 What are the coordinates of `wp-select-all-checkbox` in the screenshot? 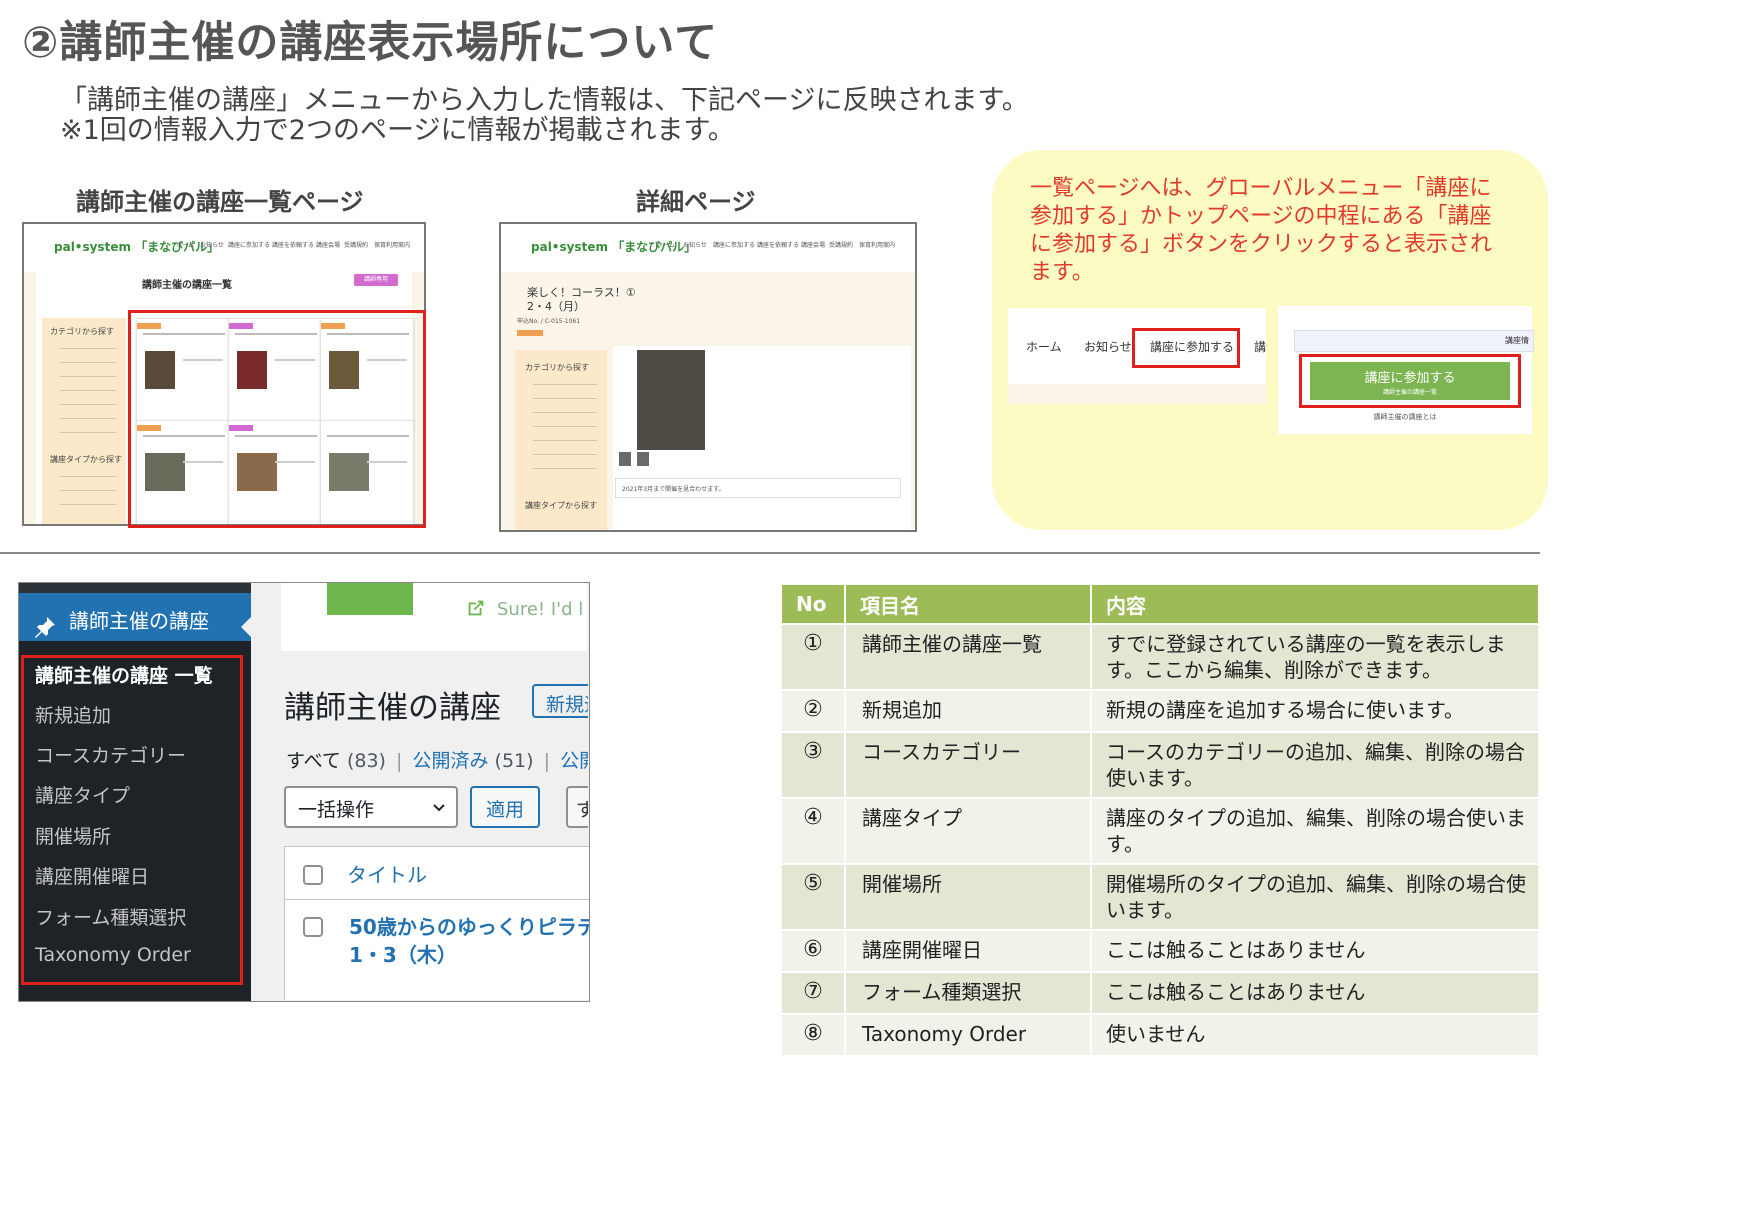 It's located at (313, 875).